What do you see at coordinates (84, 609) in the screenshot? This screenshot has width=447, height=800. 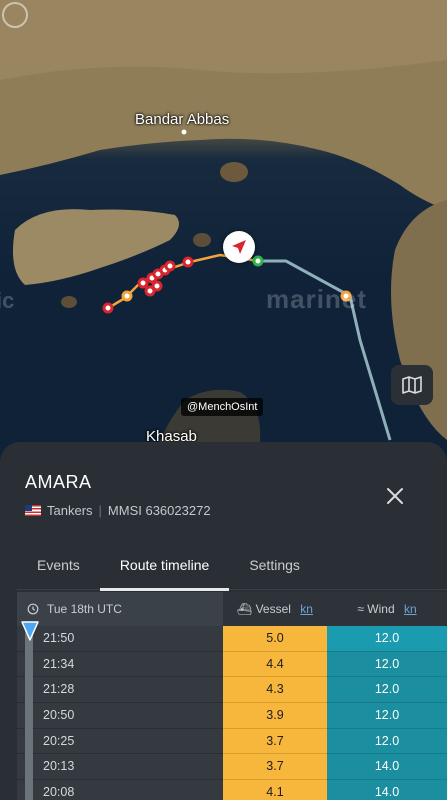 I see `date-label: Tue 18th UTC` at bounding box center [84, 609].